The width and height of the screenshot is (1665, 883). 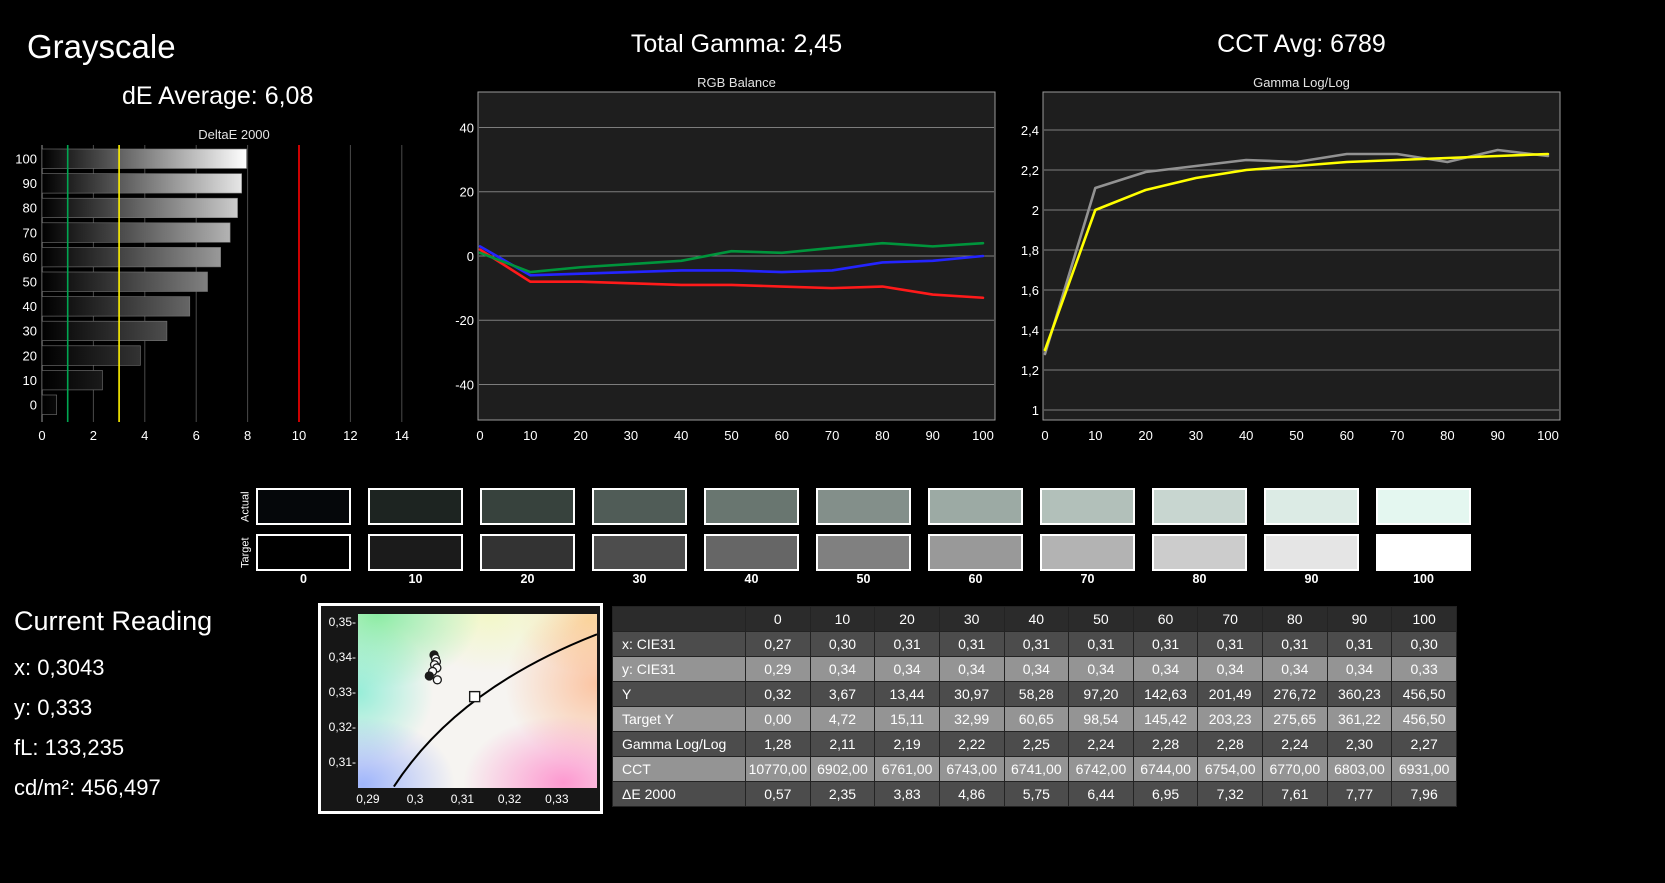 I want to click on x-tick-label: 2, so click(x=93, y=435).